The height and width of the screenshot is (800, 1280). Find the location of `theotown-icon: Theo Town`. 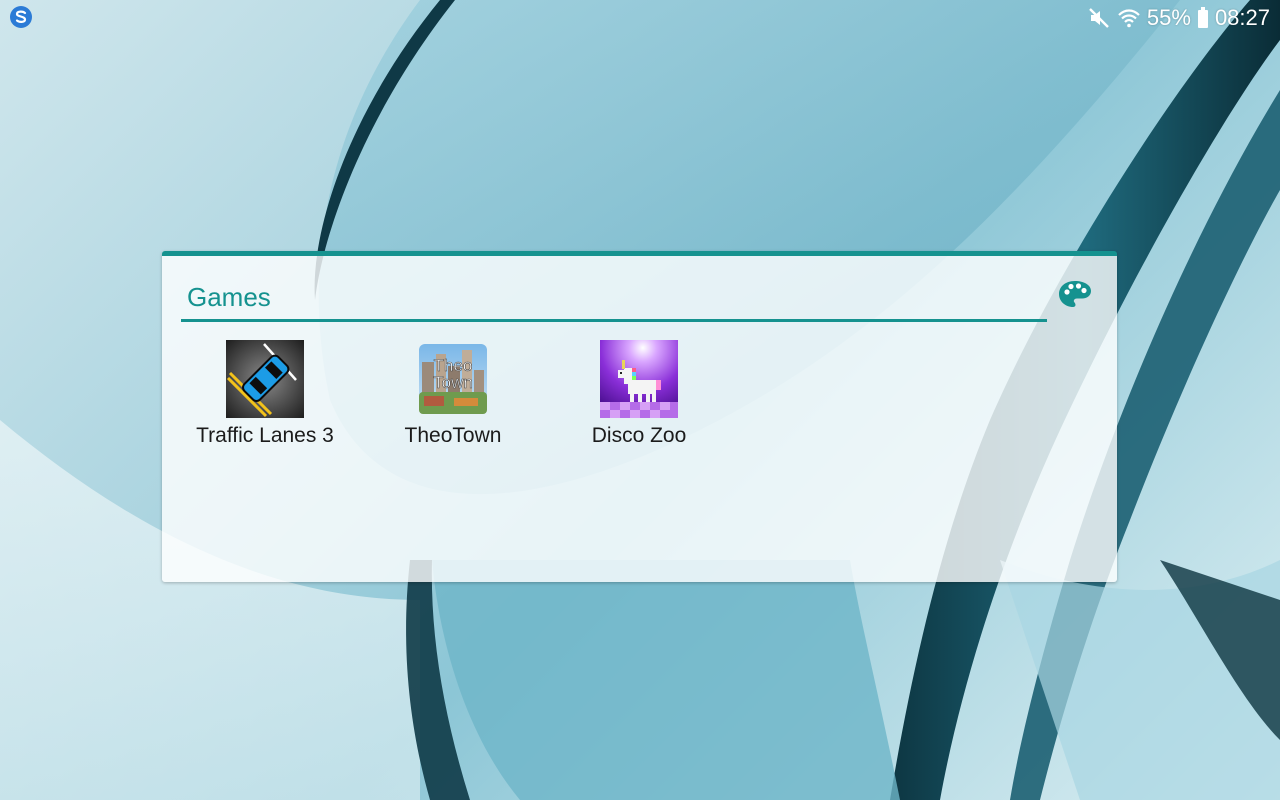

theotown-icon: Theo Town is located at coordinates (453, 379).